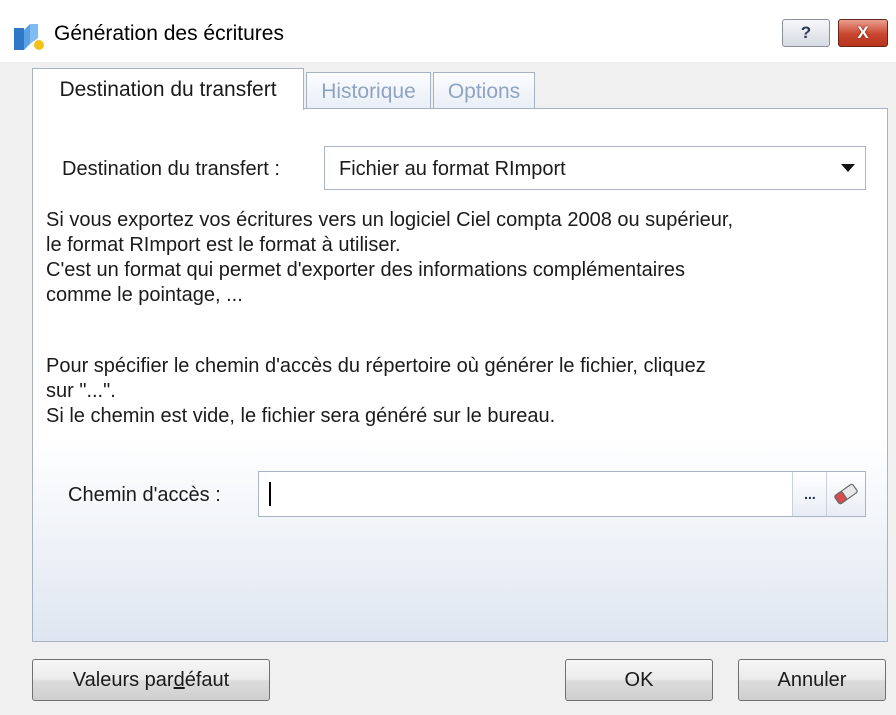 This screenshot has height=715, width=896. What do you see at coordinates (81, 391) in the screenshot?
I see `info-line: sur "...".` at bounding box center [81, 391].